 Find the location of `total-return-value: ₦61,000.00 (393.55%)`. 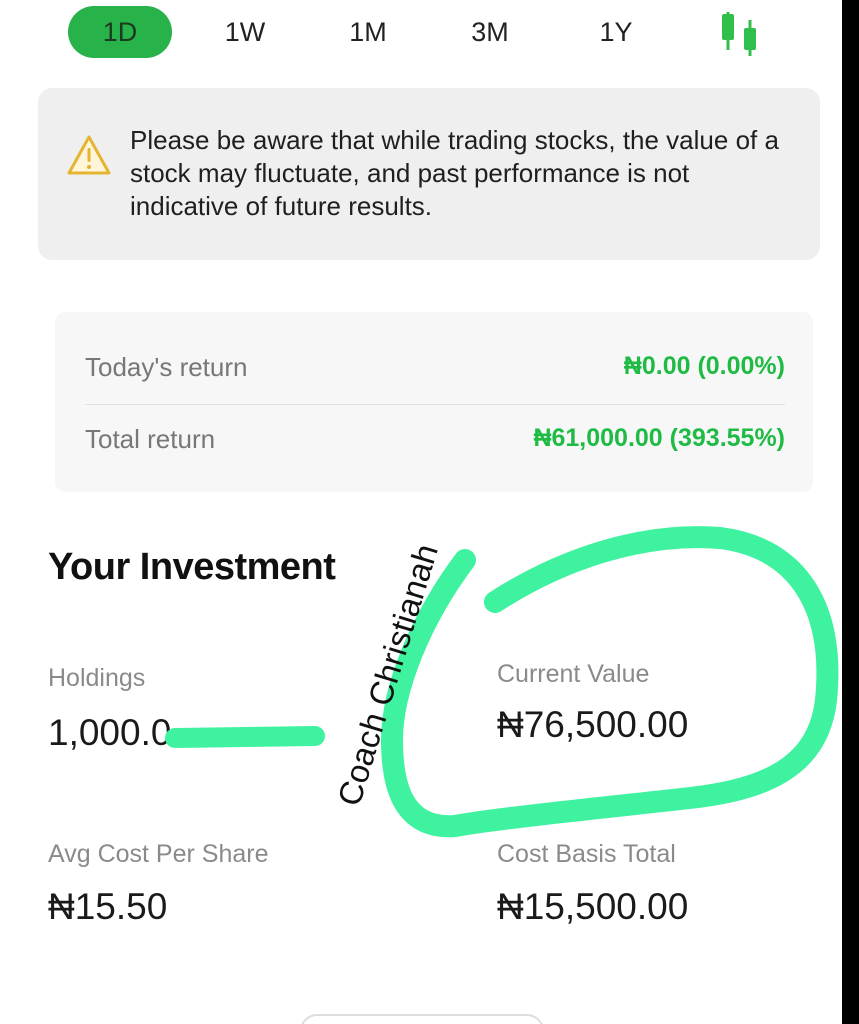

total-return-value: ₦61,000.00 (393.55%) is located at coordinates (659, 438).